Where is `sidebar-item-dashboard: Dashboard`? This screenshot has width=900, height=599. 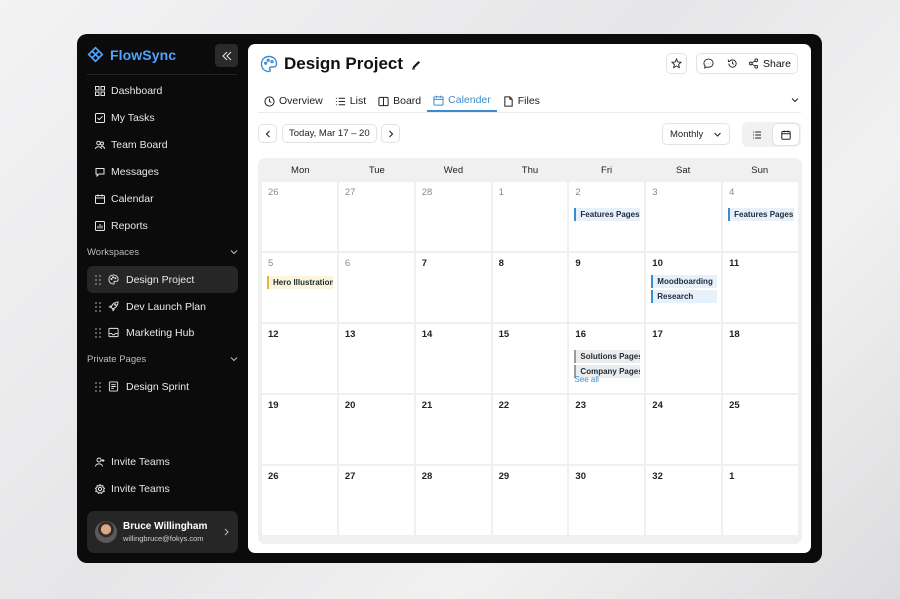
sidebar-item-dashboard: Dashboard is located at coordinates (128, 91).